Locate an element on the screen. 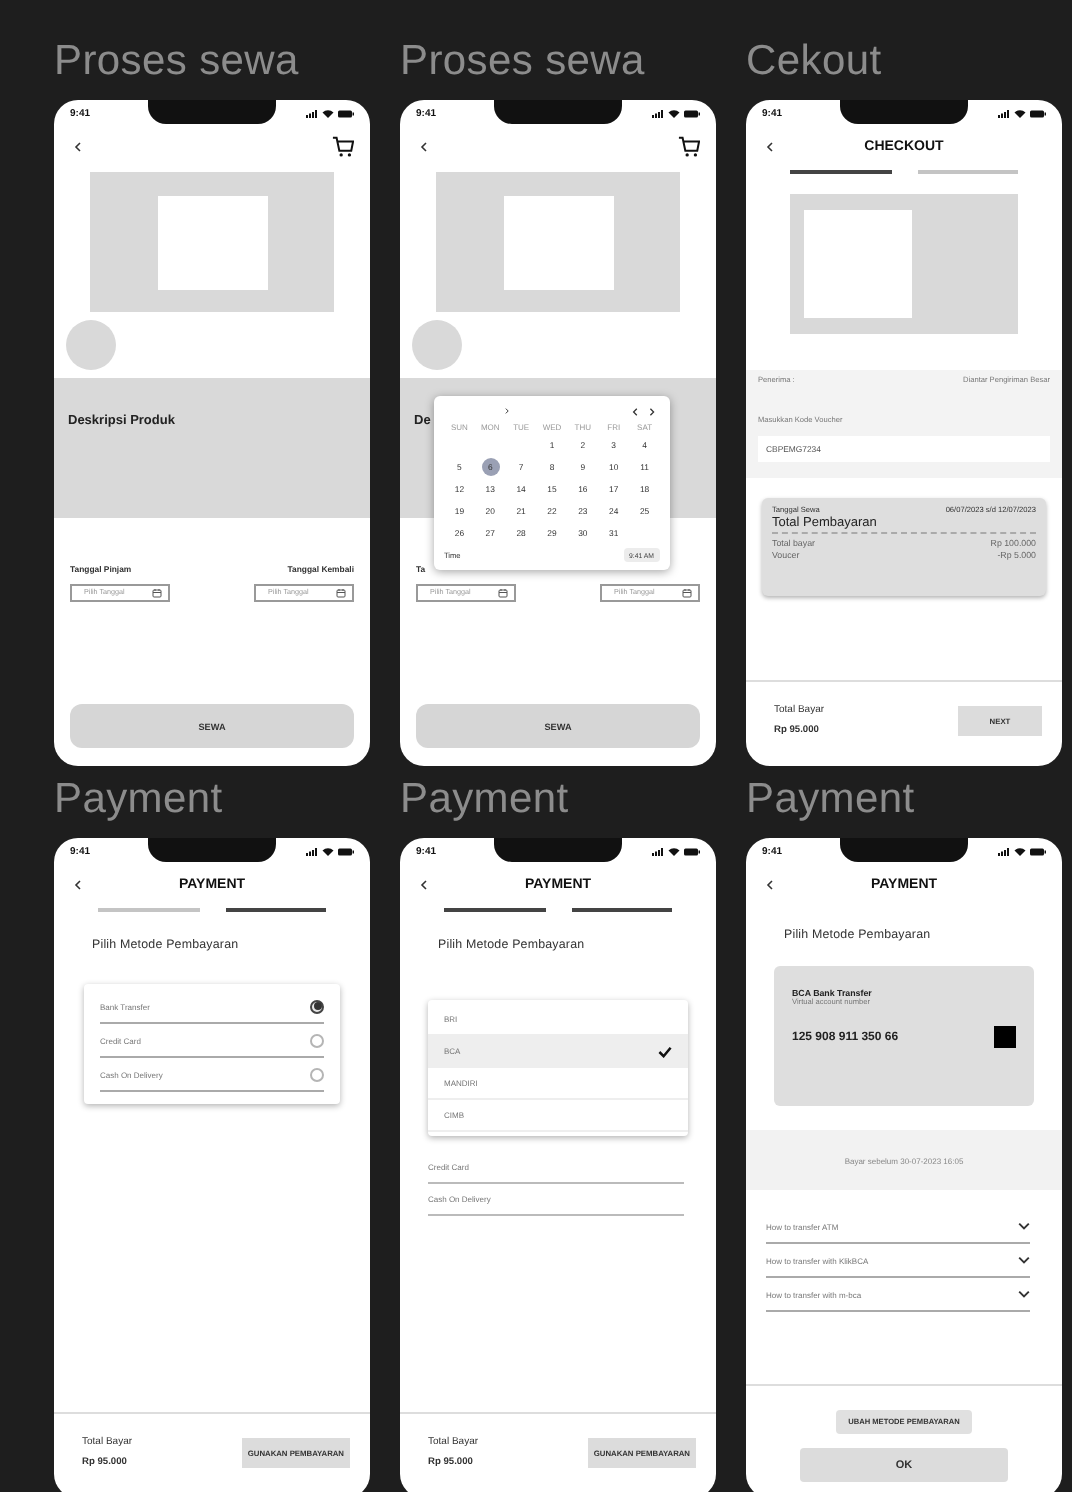 The width and height of the screenshot is (1072, 1492). previous-month-icon is located at coordinates (636, 411).